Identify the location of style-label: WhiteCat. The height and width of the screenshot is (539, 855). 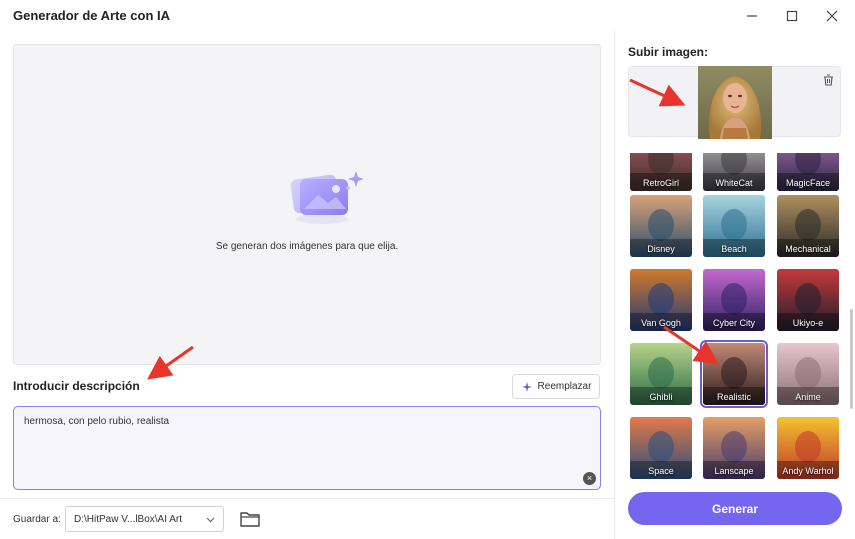
(734, 183).